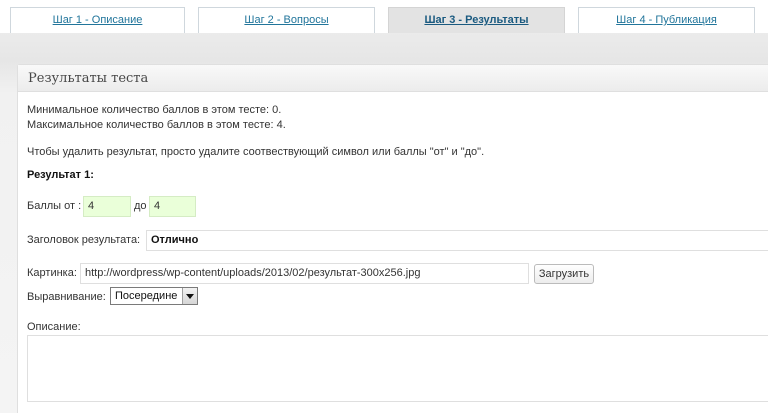 The width and height of the screenshot is (768, 413). What do you see at coordinates (84, 240) in the screenshot?
I see `result-title-label: Заголовок результата:` at bounding box center [84, 240].